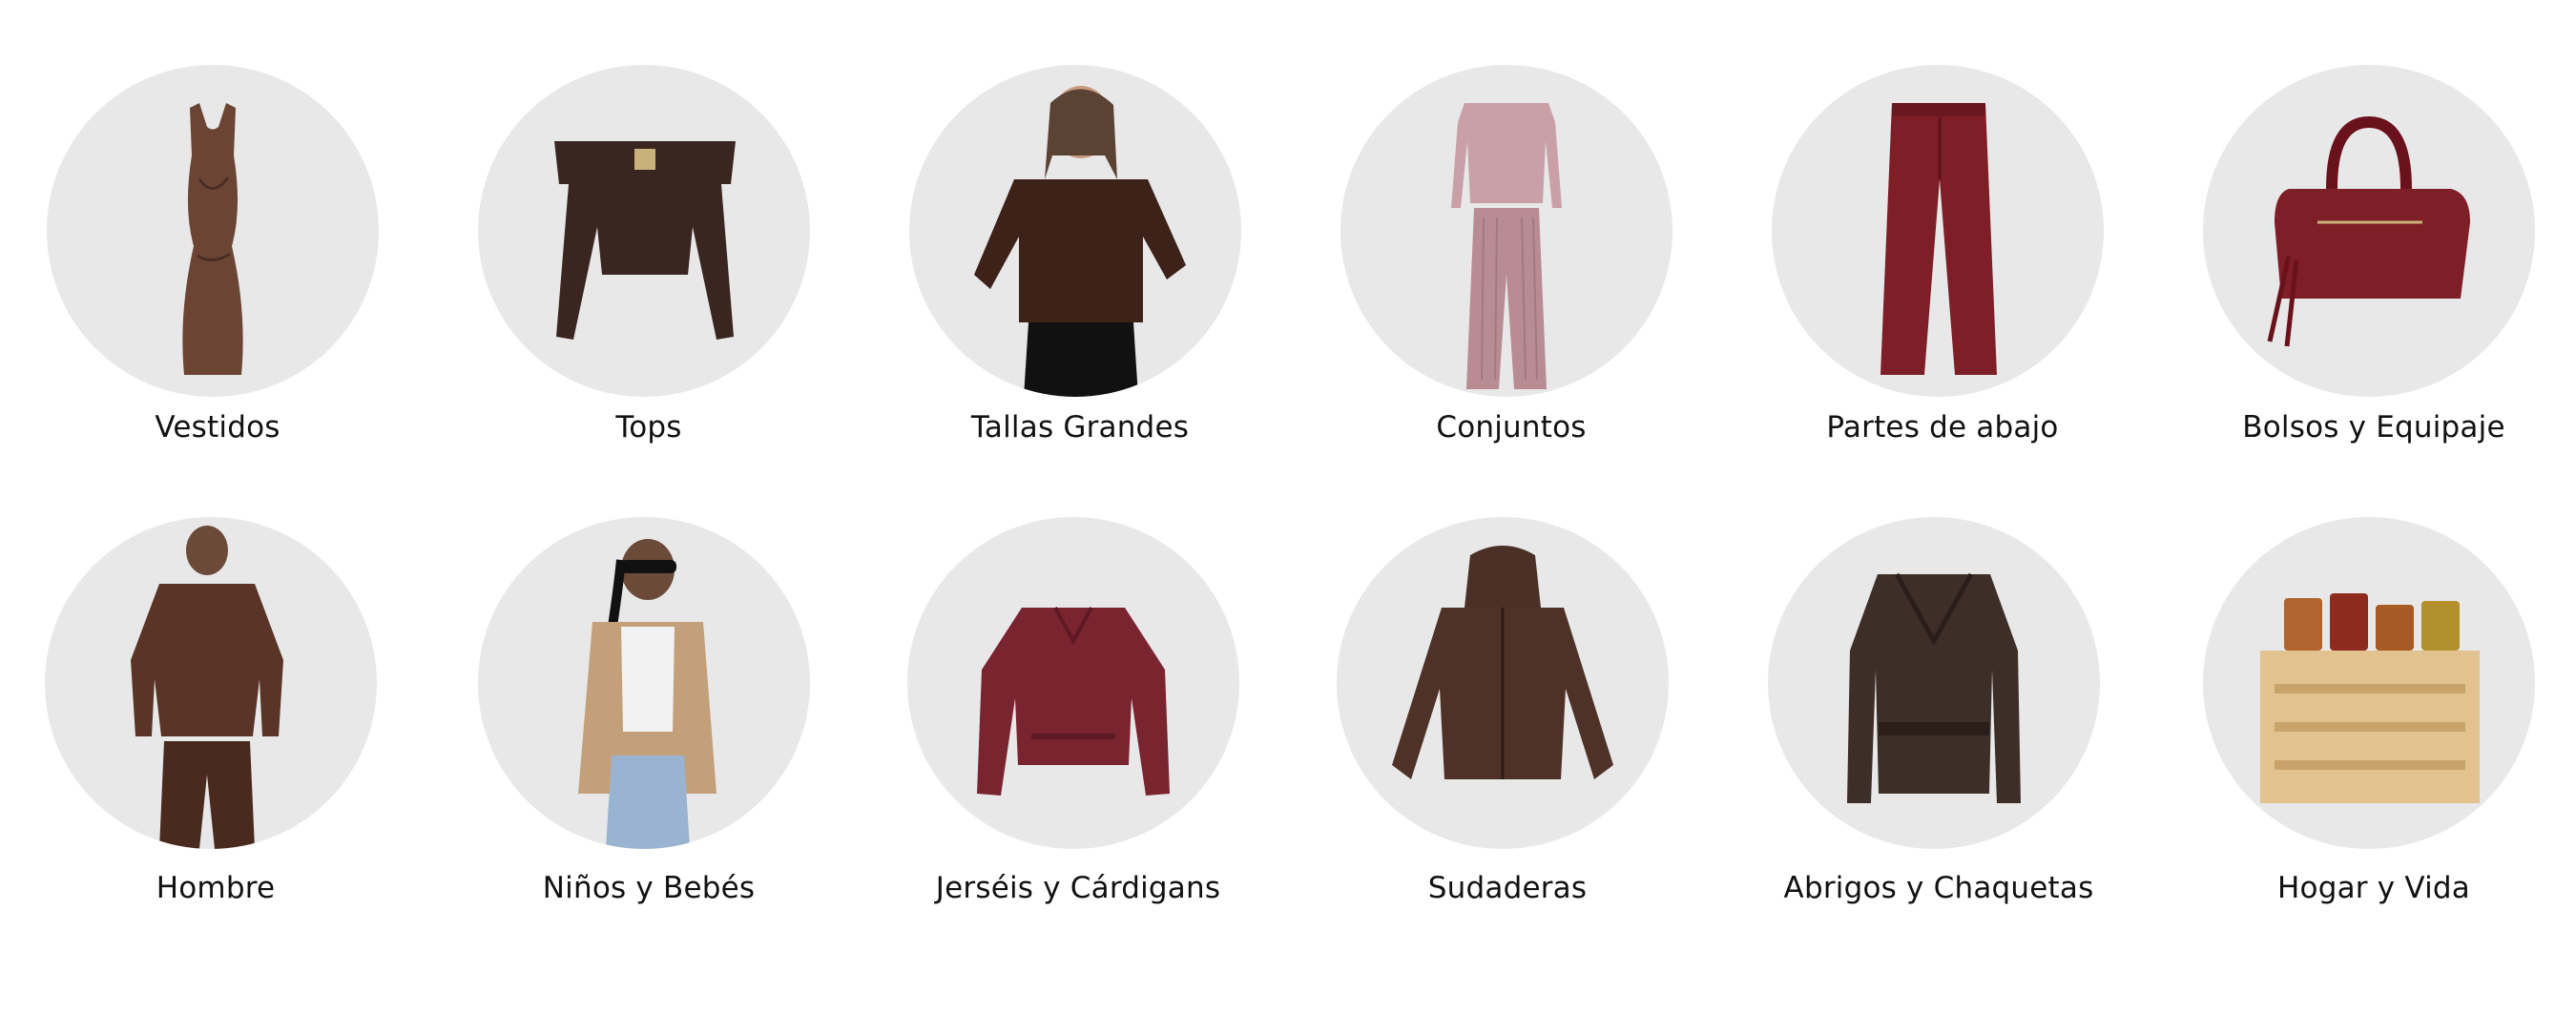 The image size is (2576, 1014). I want to click on category-tile-ninos-y-bebes: Niños y Bebés, so click(648, 679).